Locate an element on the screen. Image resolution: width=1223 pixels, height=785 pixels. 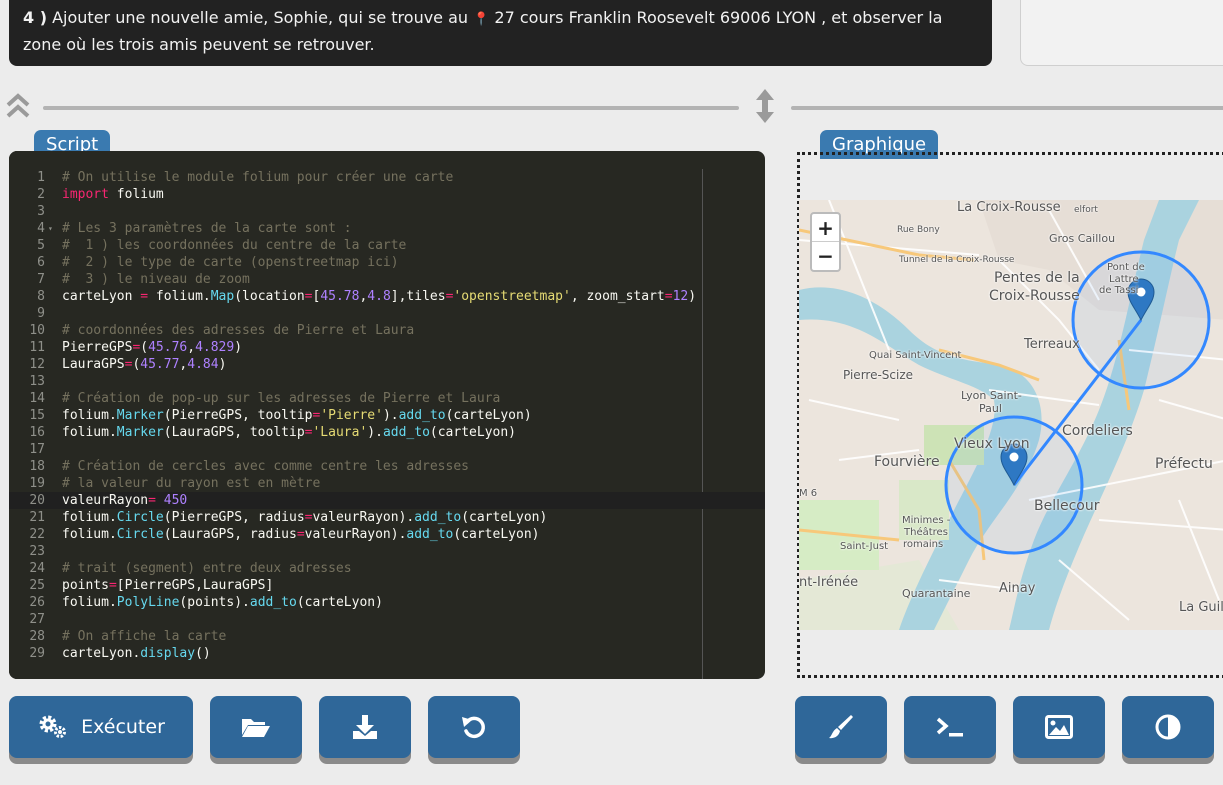
map-label: Gros Caillou is located at coordinates (1082, 238).